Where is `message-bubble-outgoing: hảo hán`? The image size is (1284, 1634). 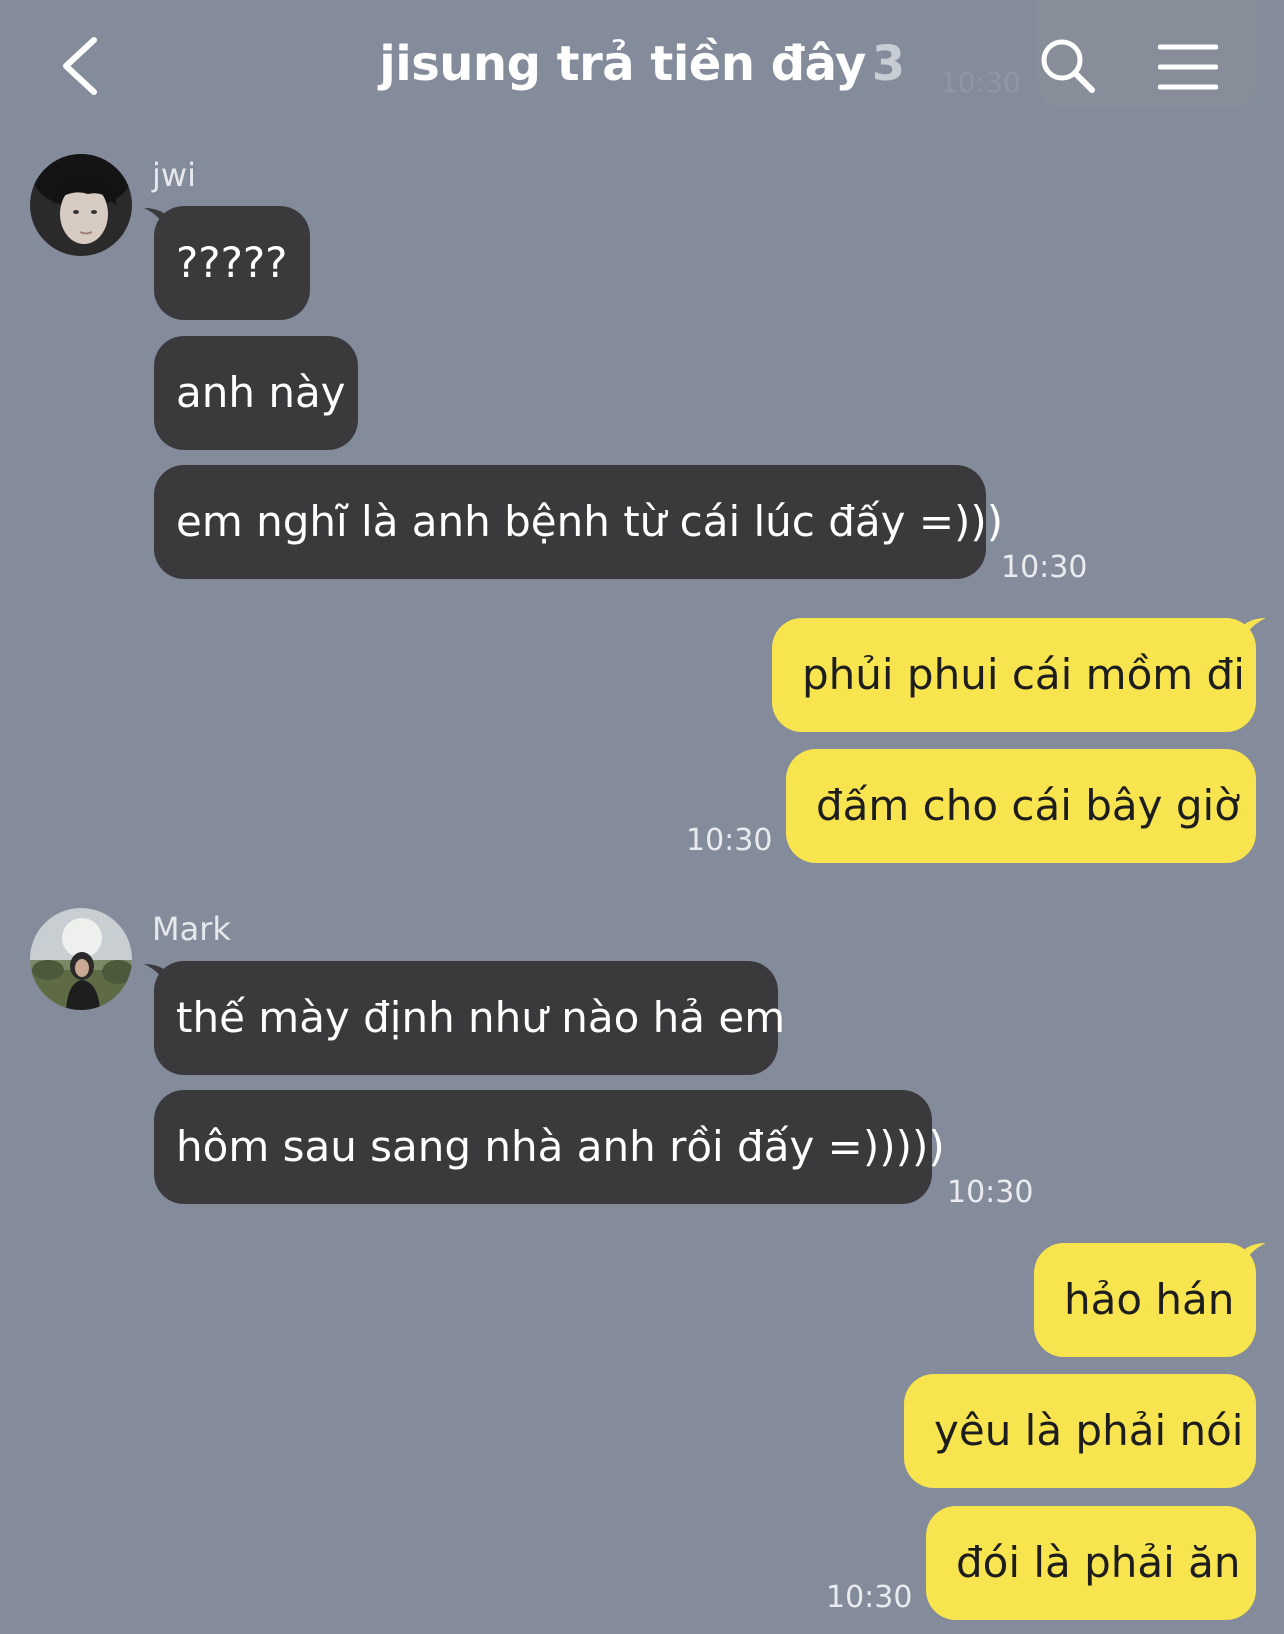 message-bubble-outgoing: hảo hán is located at coordinates (1145, 1300).